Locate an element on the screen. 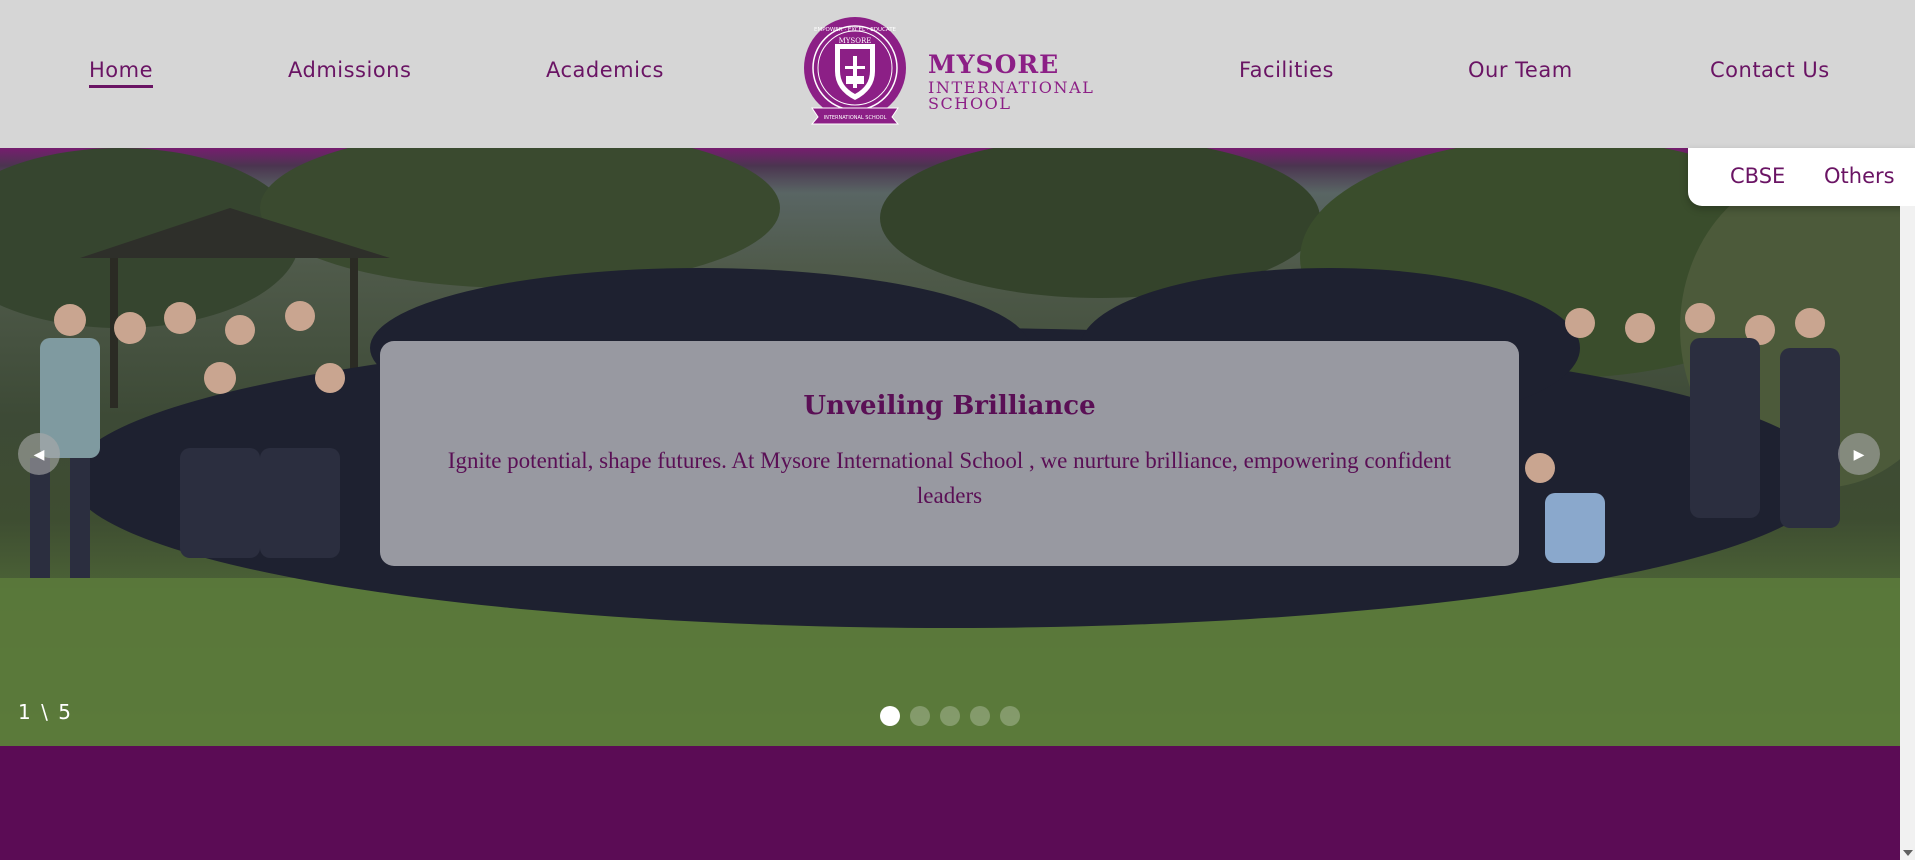 The height and width of the screenshot is (860, 1915). school-name: MYSORE INTERNATIONAL SCHOOL is located at coordinates (1011, 82).